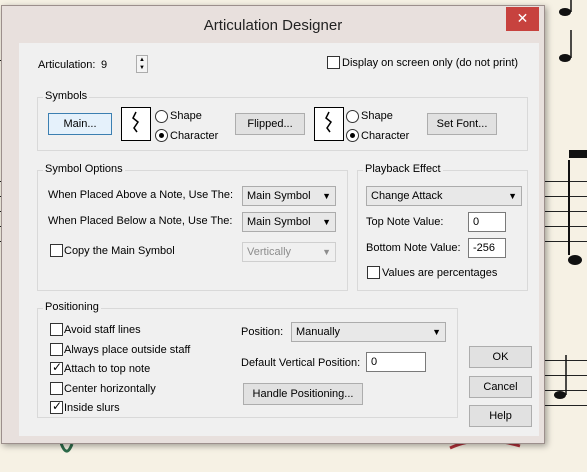 This screenshot has height=472, width=587. Describe the element at coordinates (84, 169) in the screenshot. I see `symbol-options-title: Symbol Options` at that location.